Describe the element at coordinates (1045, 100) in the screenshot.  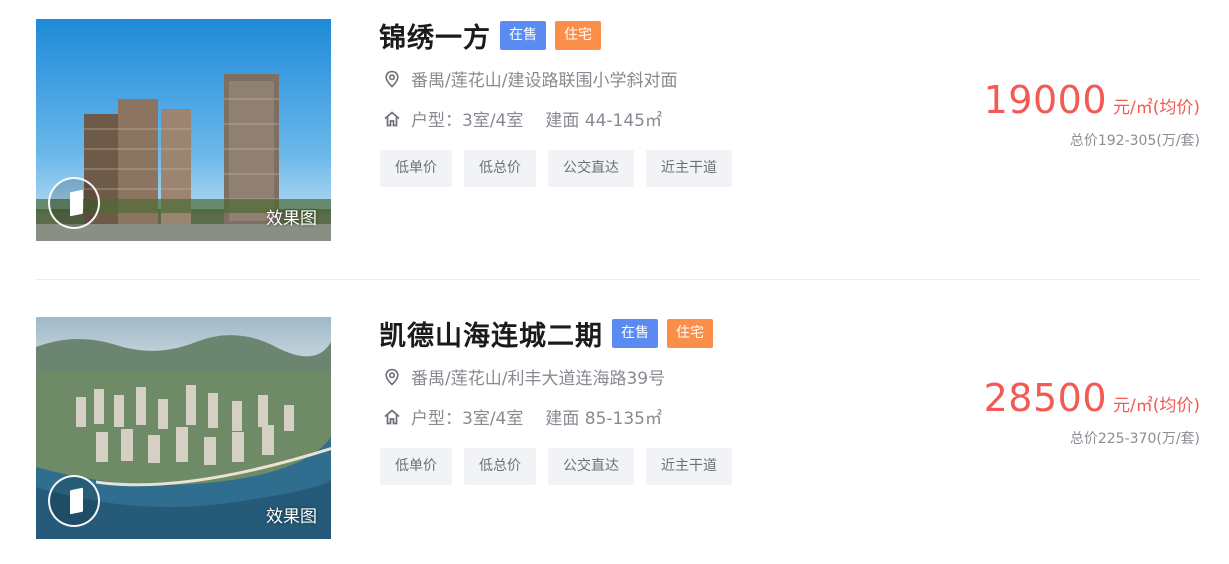
I see `unit-price: 19000` at that location.